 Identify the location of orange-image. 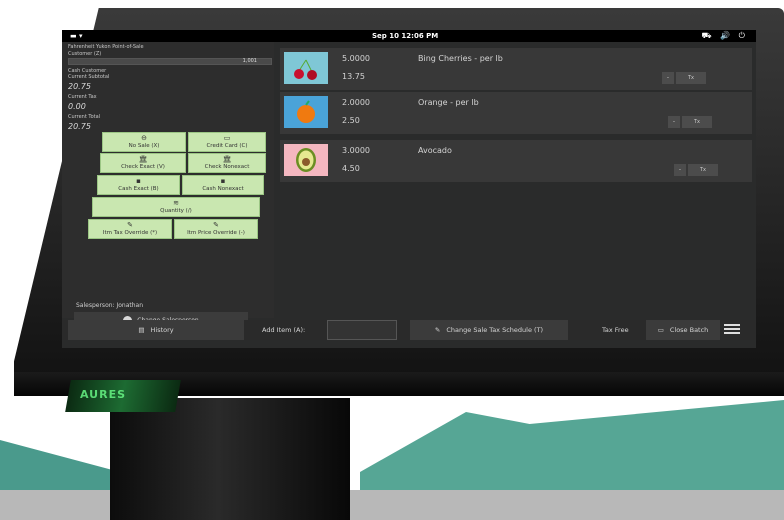
(306, 112).